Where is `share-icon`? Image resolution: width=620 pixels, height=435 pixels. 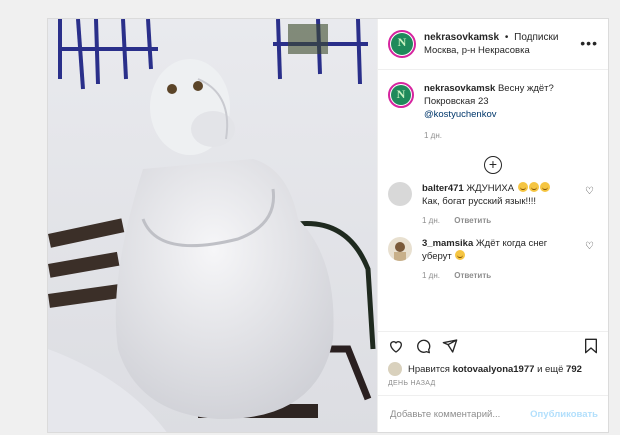
share-icon is located at coordinates (450, 346).